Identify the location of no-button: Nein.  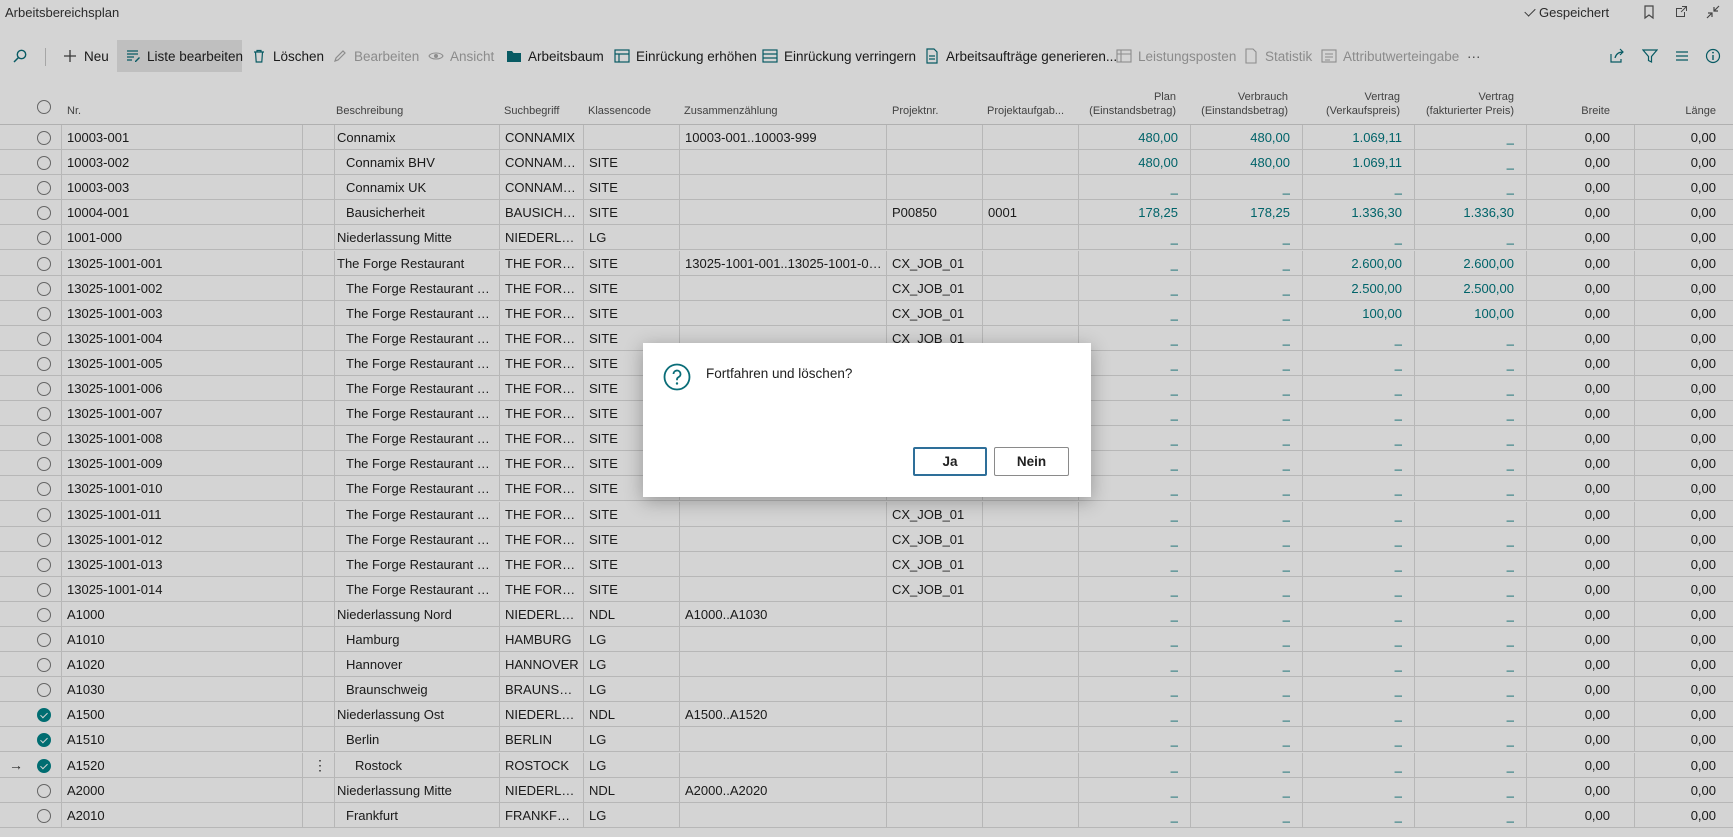
(1031, 461).